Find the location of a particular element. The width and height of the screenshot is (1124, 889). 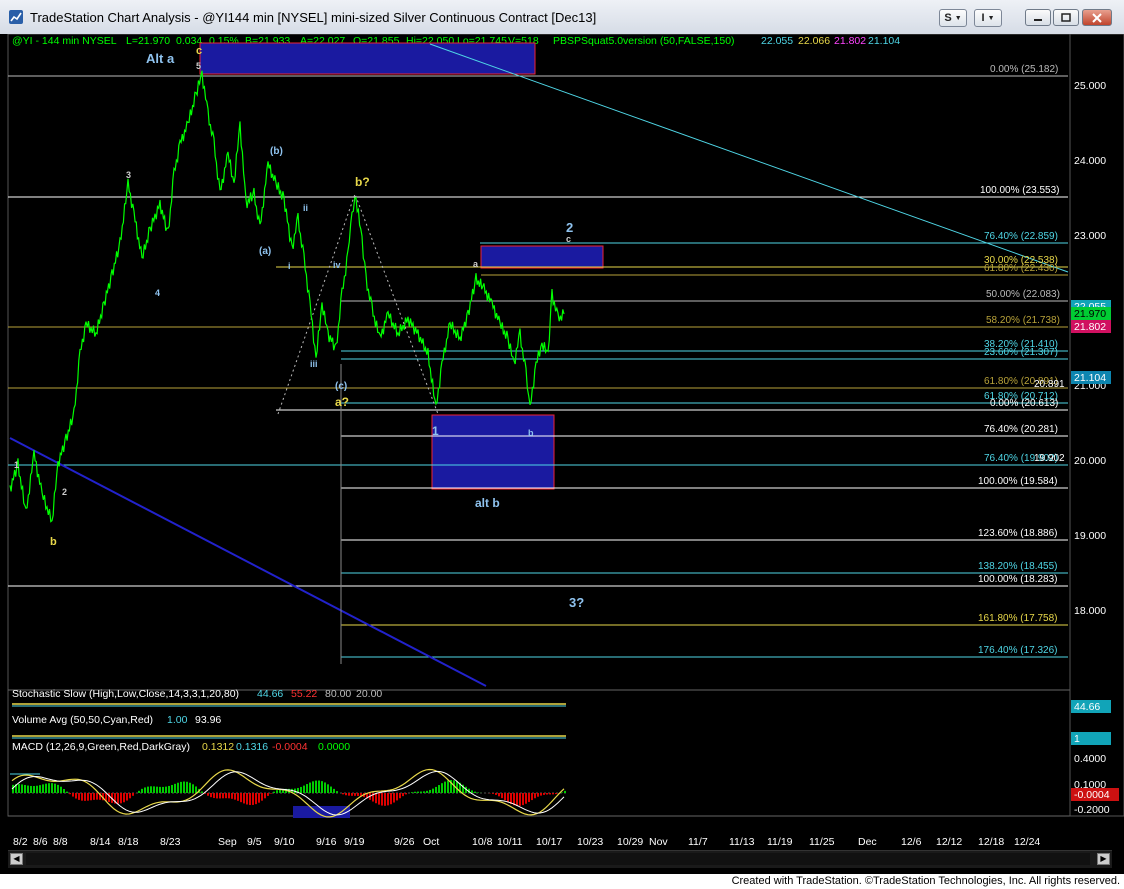

time-axis-label: 8/18 is located at coordinates (128, 842).